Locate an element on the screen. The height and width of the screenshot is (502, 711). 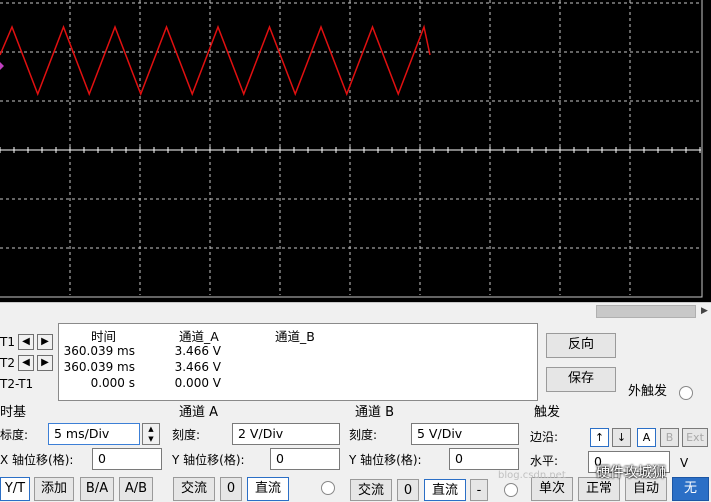
external-trigger-radio is located at coordinates (686, 393).